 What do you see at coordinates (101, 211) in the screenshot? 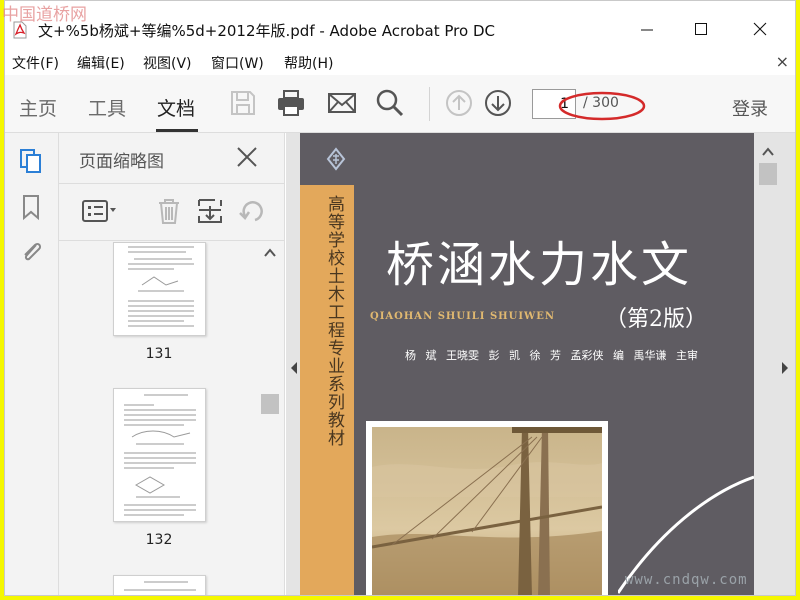
I see `options-menu-icon` at bounding box center [101, 211].